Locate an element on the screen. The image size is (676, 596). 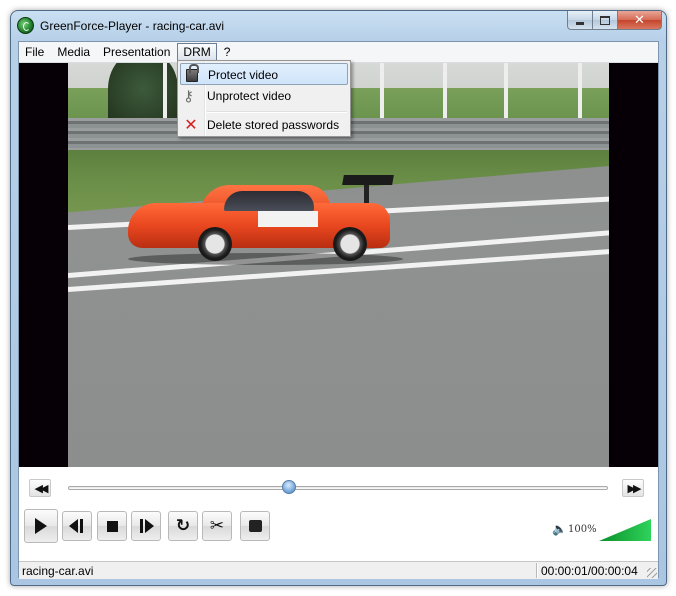
car-stripe is located at coordinates (288, 219).